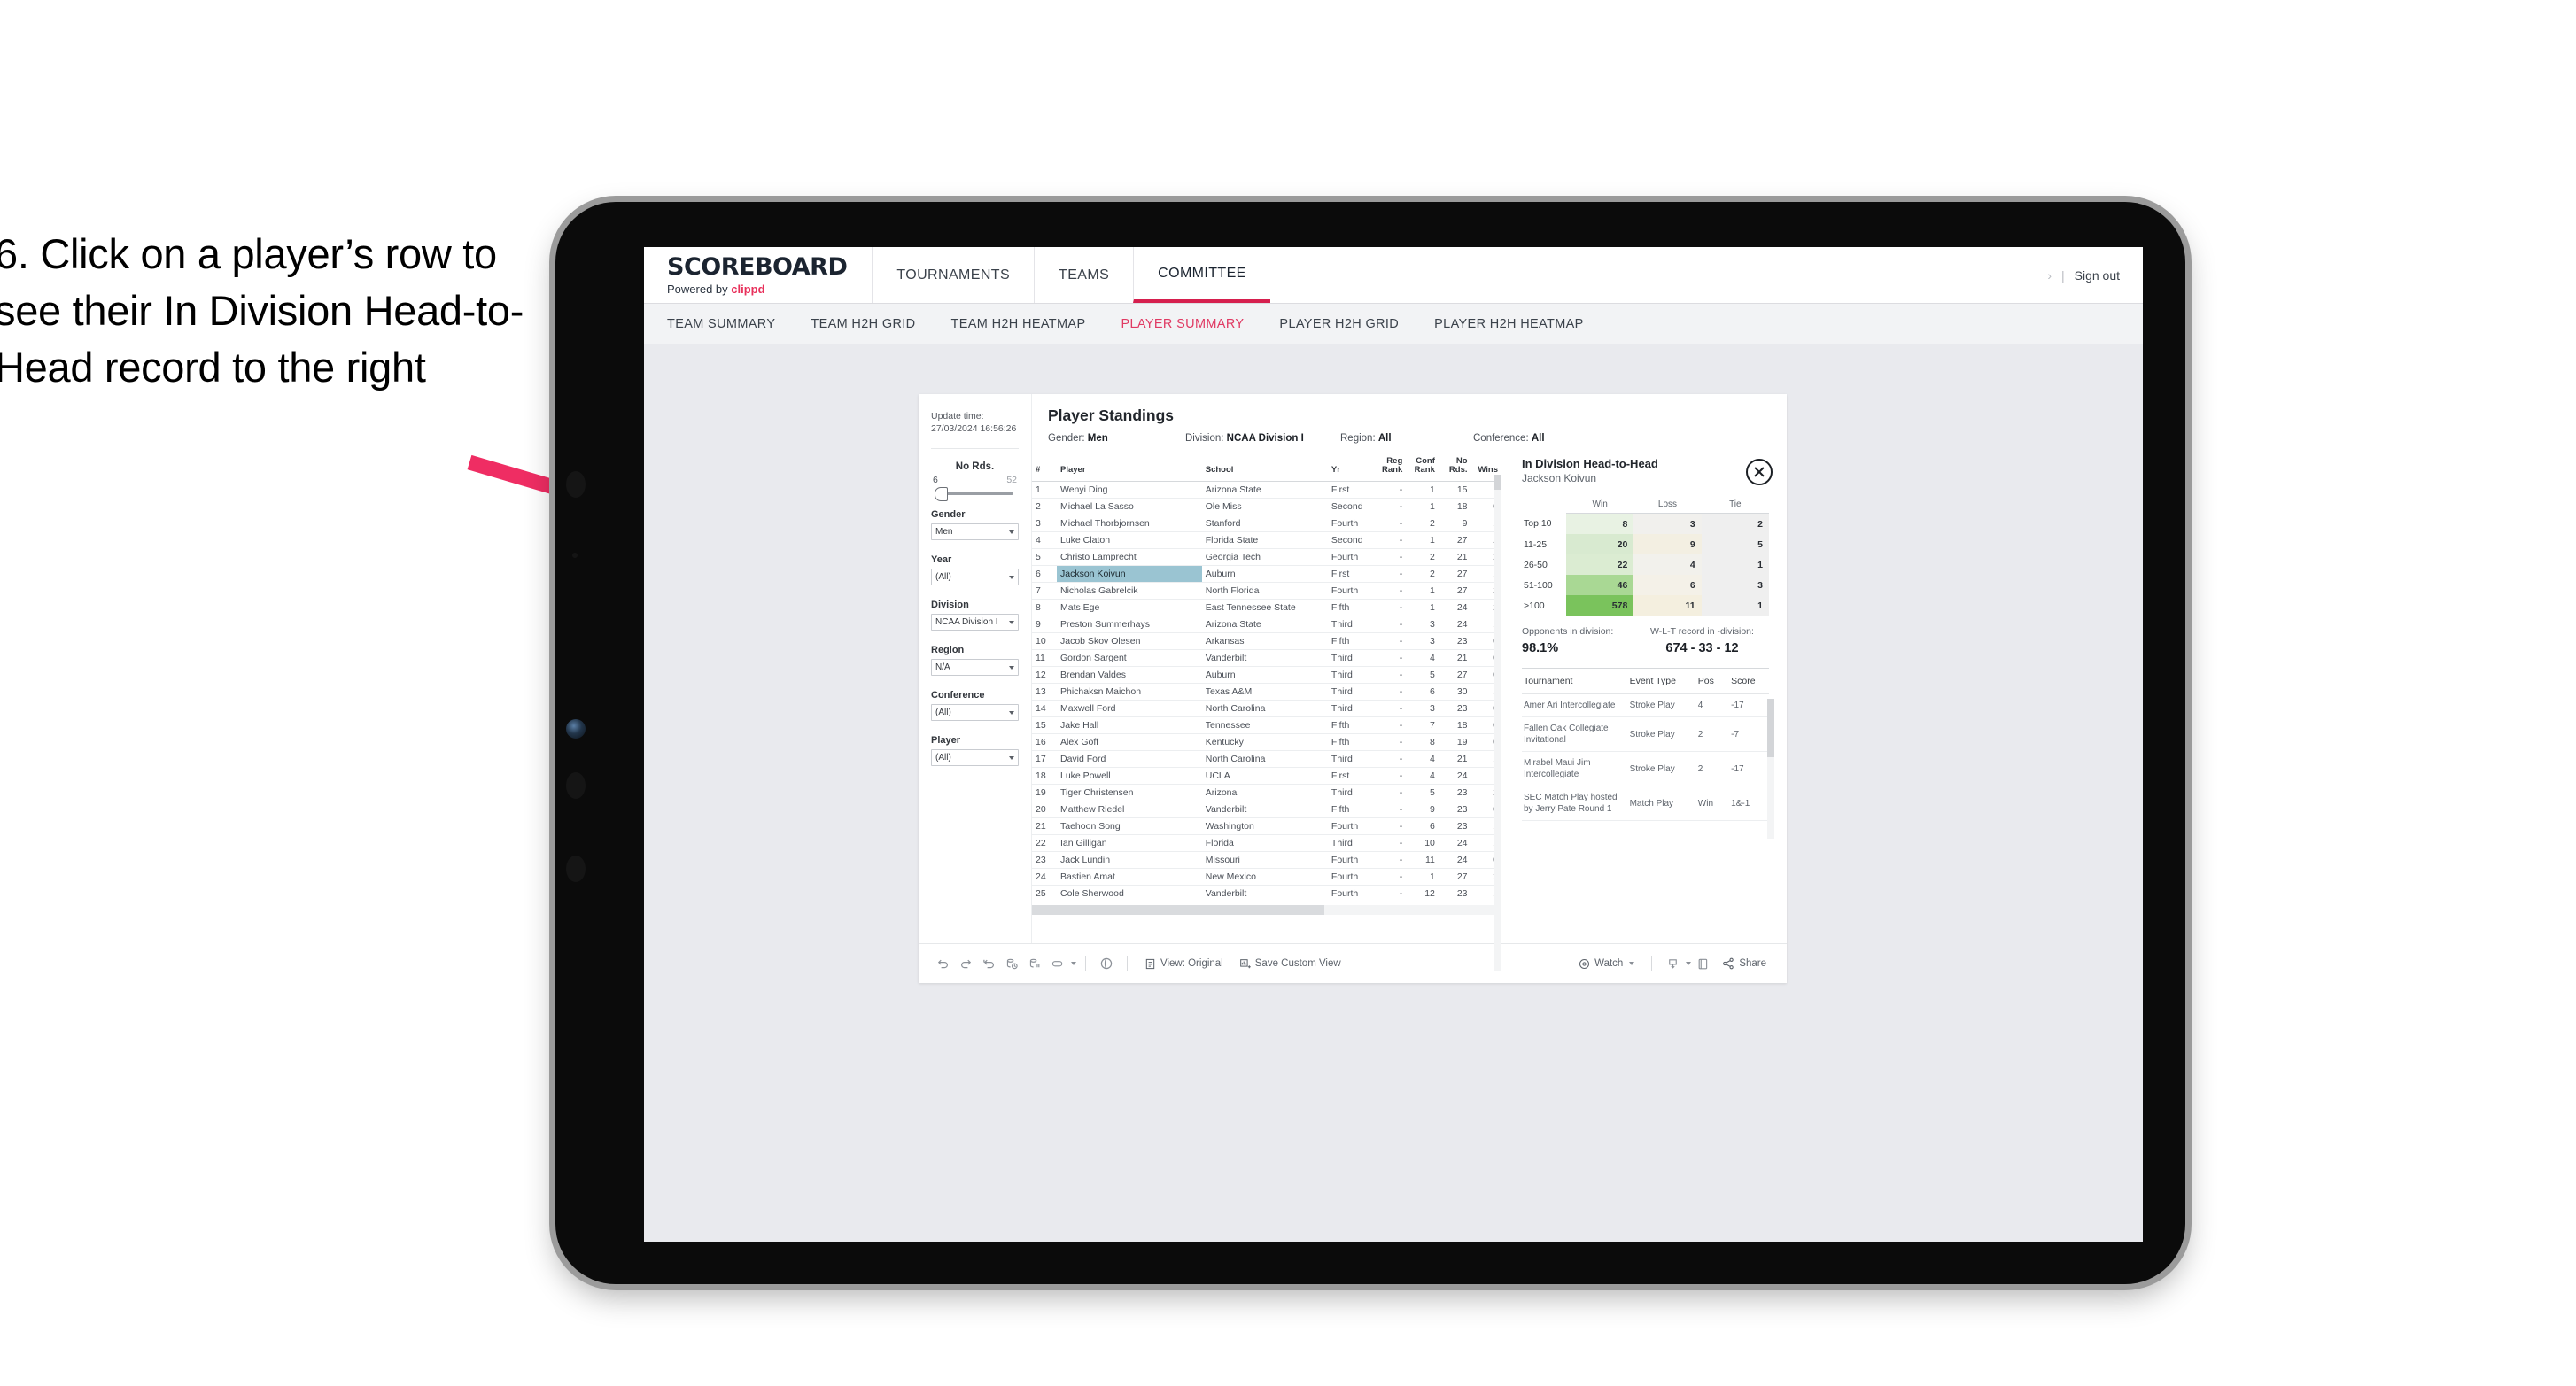 This screenshot has height=1386, width=2576. I want to click on subnav-item-team-h2h-grid: TEAM H2H GRID, so click(863, 324).